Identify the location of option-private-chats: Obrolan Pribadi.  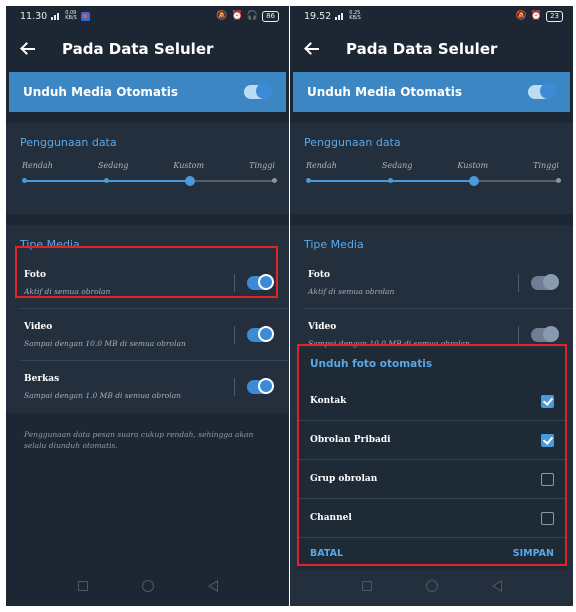
(432, 440).